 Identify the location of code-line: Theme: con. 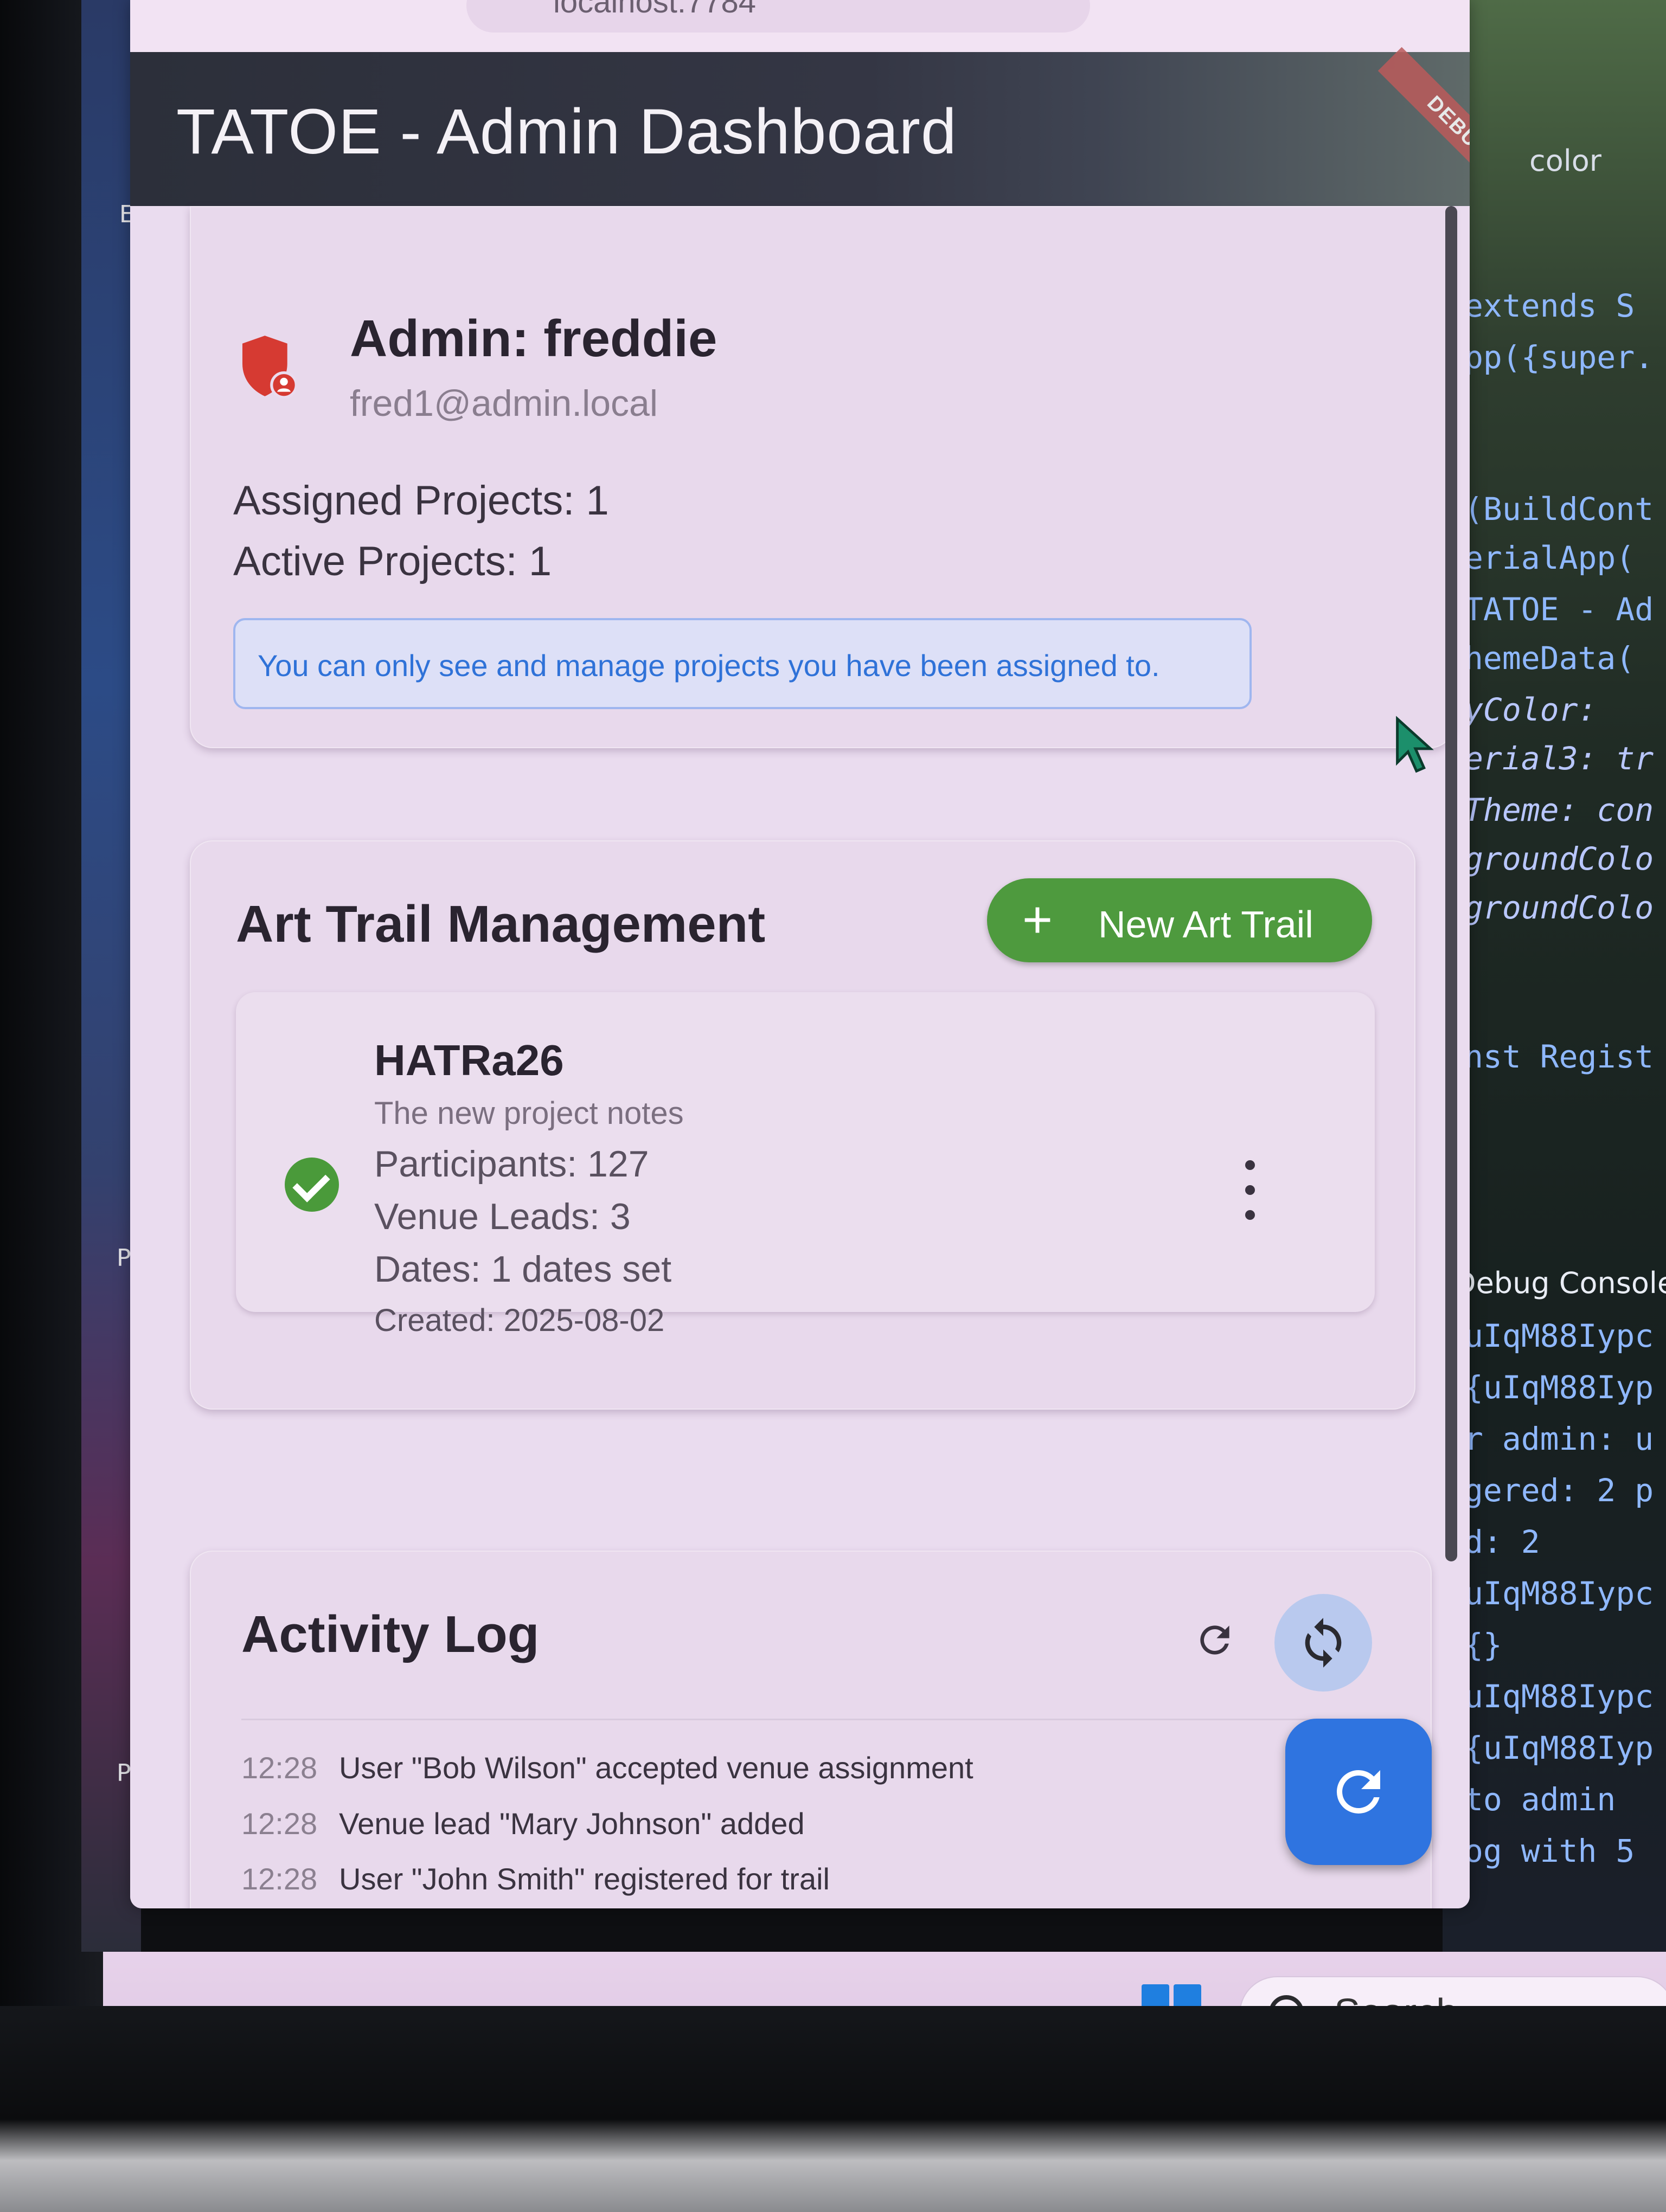
(1559, 810).